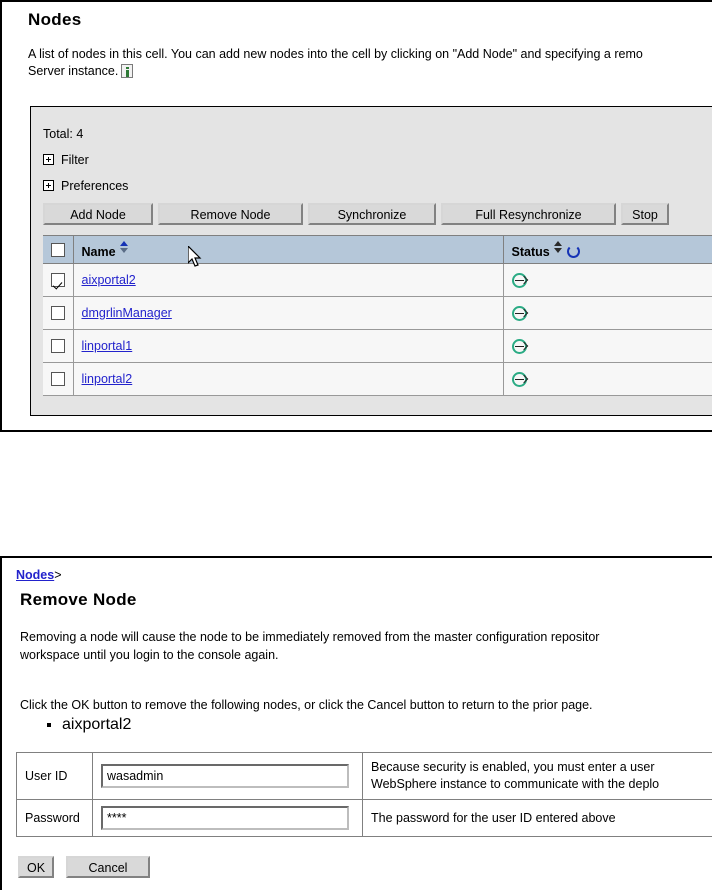 Image resolution: width=712 pixels, height=890 pixels. I want to click on node-link: linportal2, so click(107, 379).